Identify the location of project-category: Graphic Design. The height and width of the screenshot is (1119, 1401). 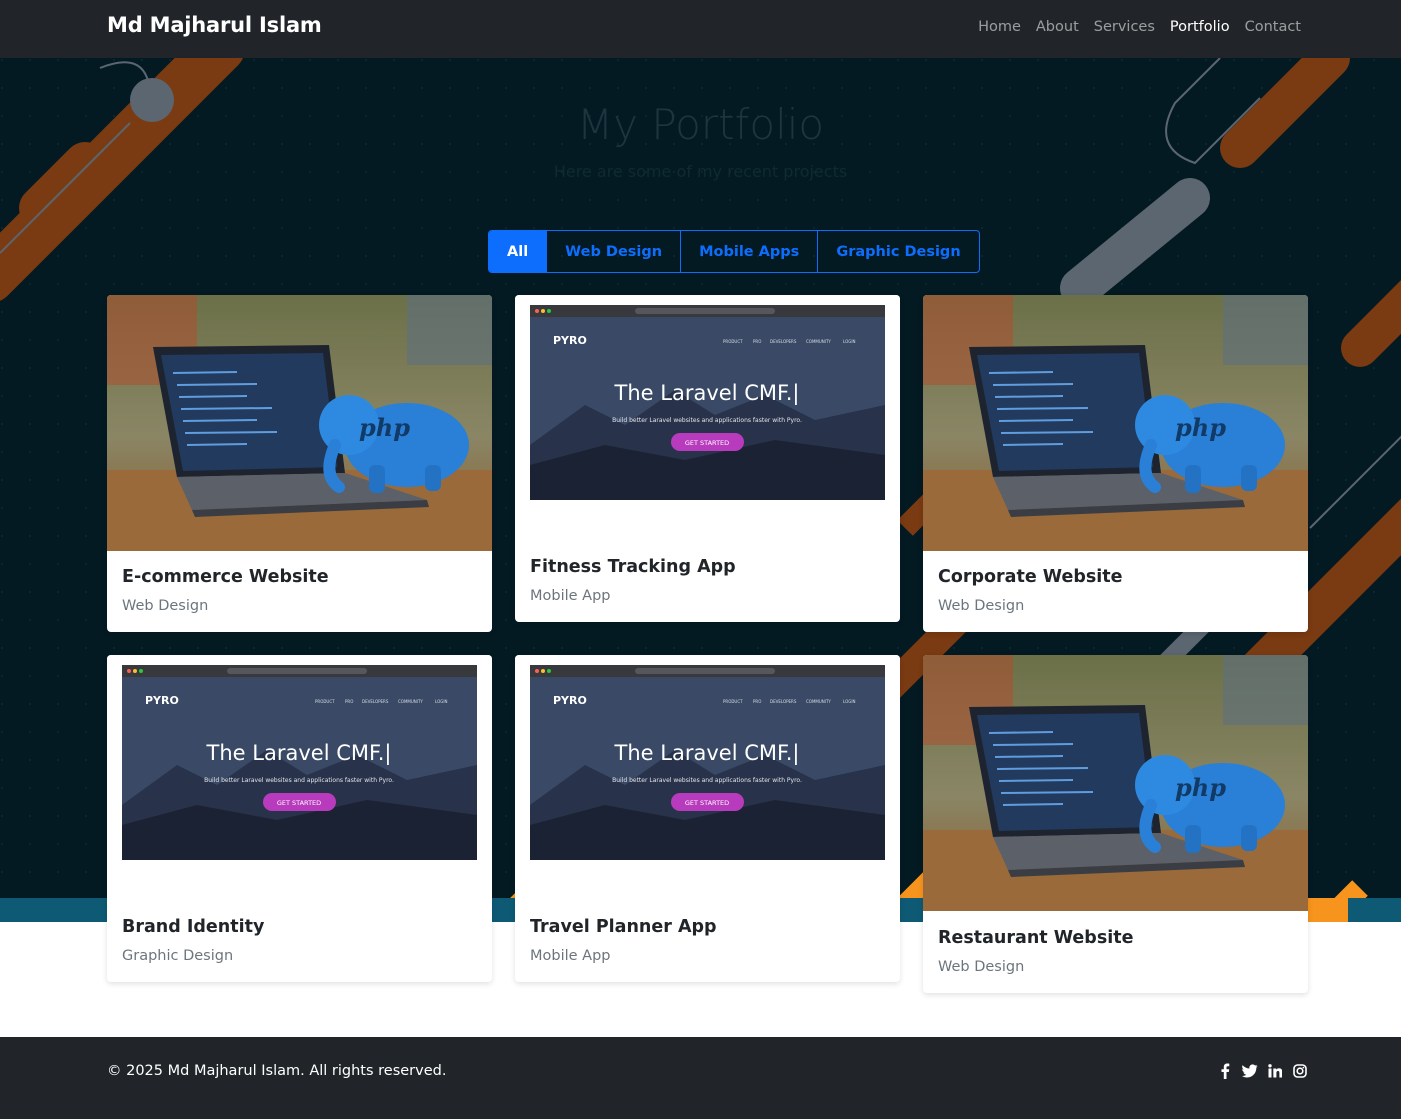
(178, 956).